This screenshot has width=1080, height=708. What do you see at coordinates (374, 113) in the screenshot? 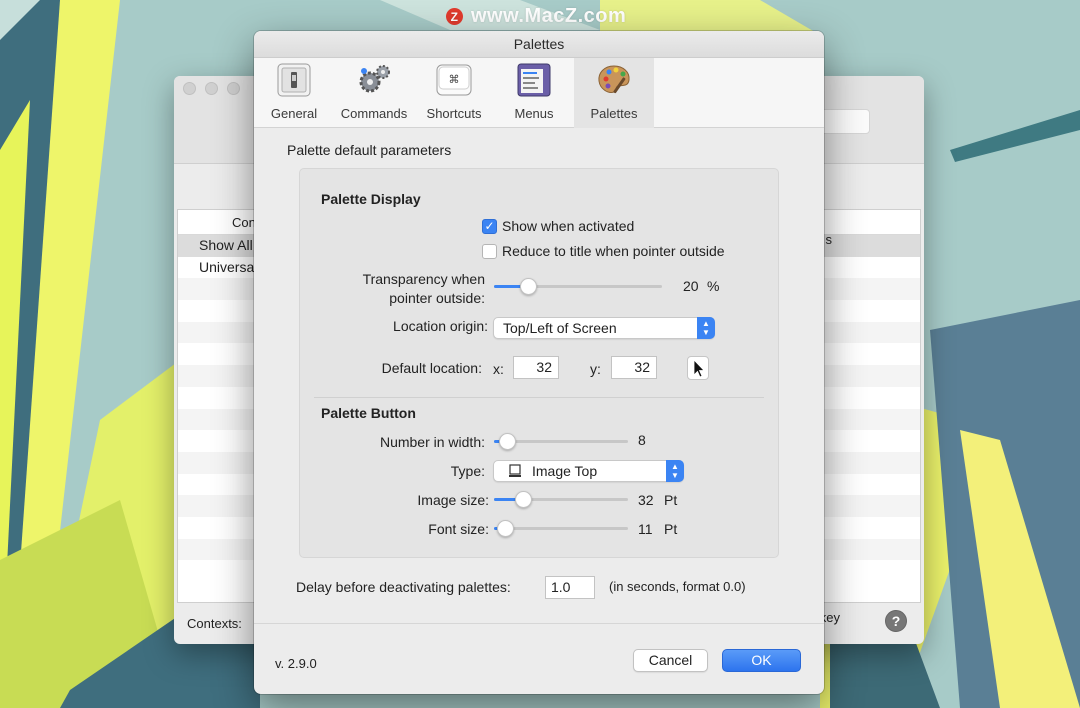
I see `tab-label: Commands` at bounding box center [374, 113].